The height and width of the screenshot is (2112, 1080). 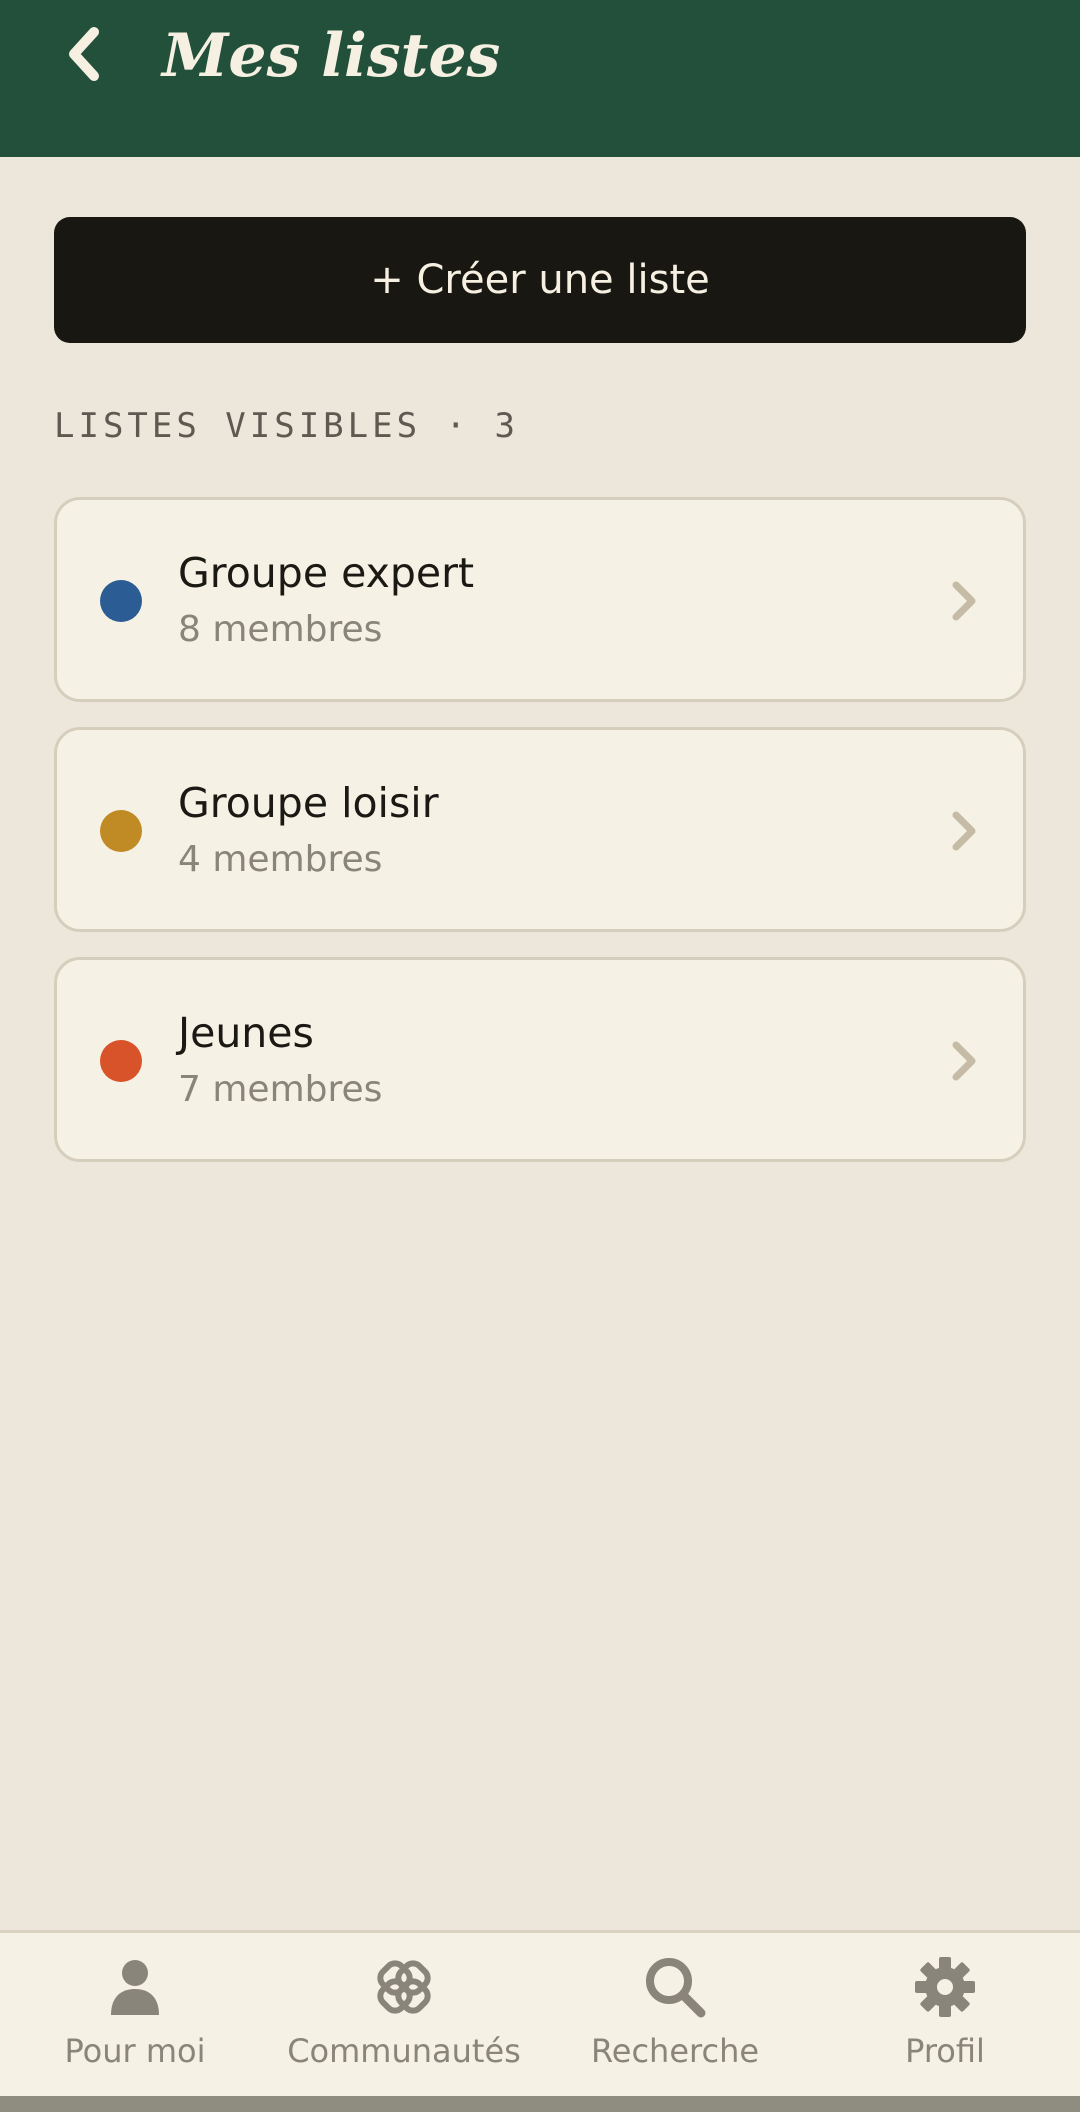 What do you see at coordinates (135, 1987) in the screenshot?
I see `person-icon` at bounding box center [135, 1987].